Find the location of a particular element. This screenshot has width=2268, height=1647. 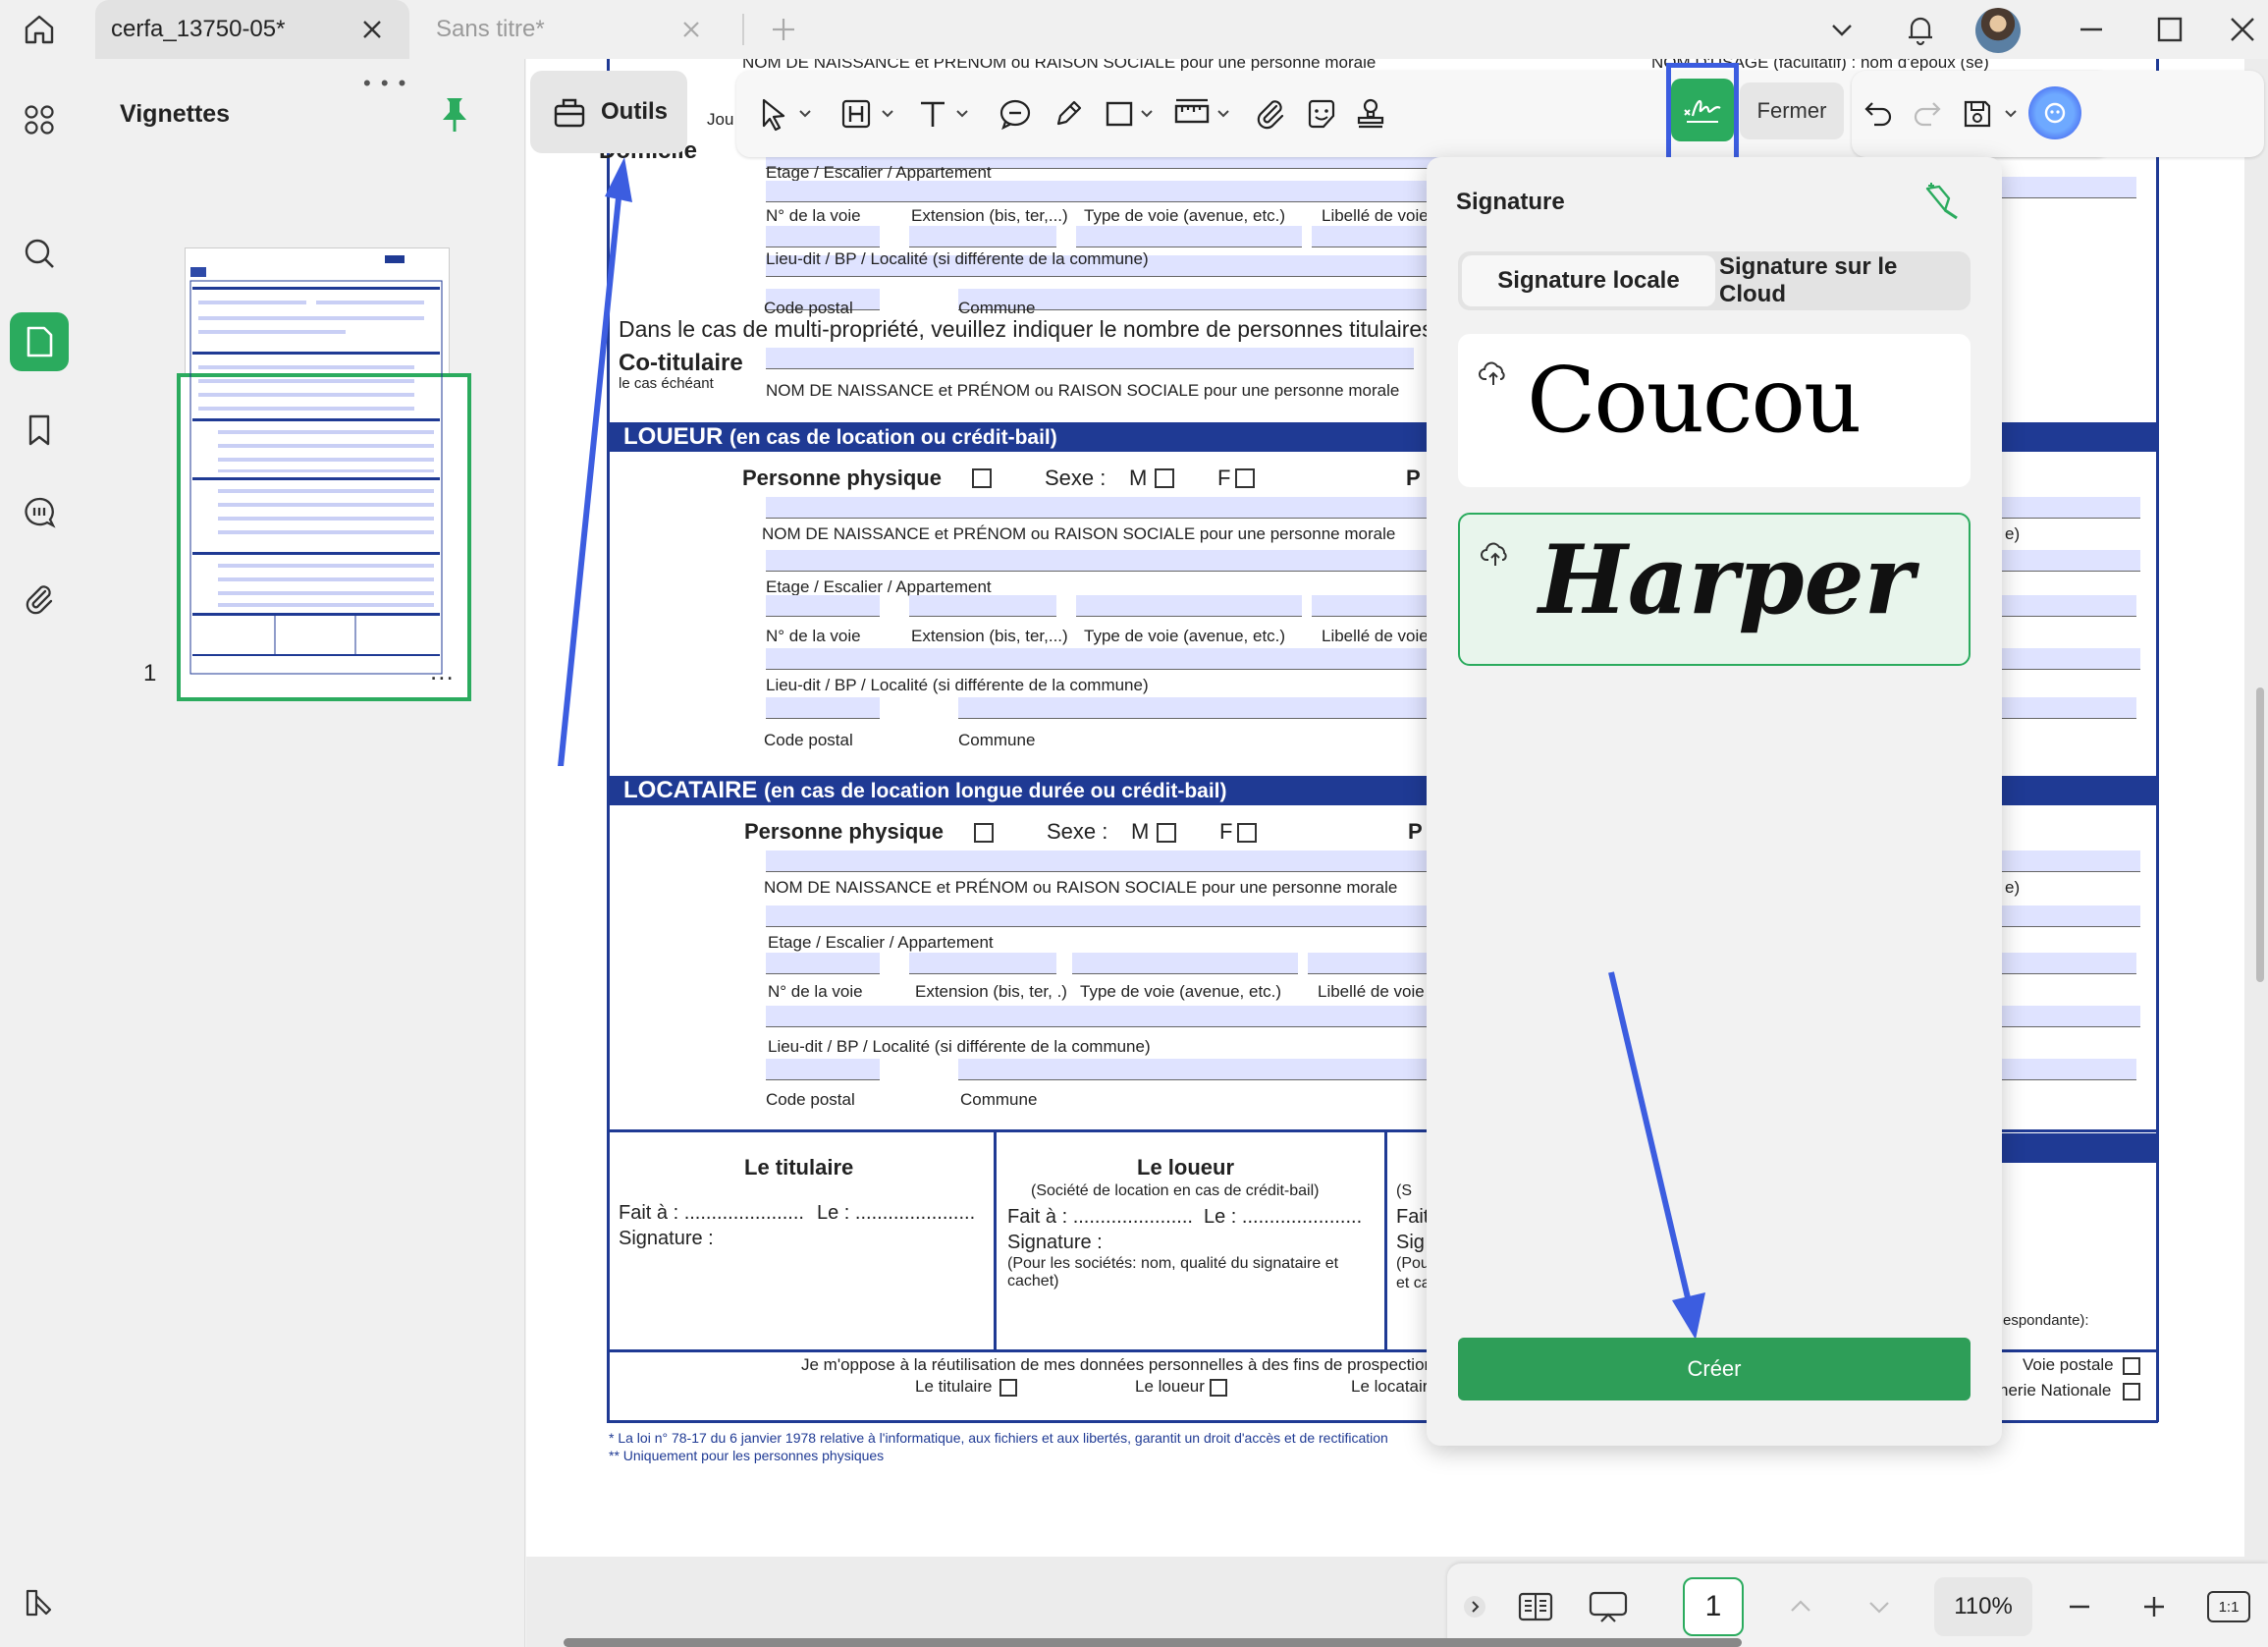

select-arrow-icon is located at coordinates (773, 113).